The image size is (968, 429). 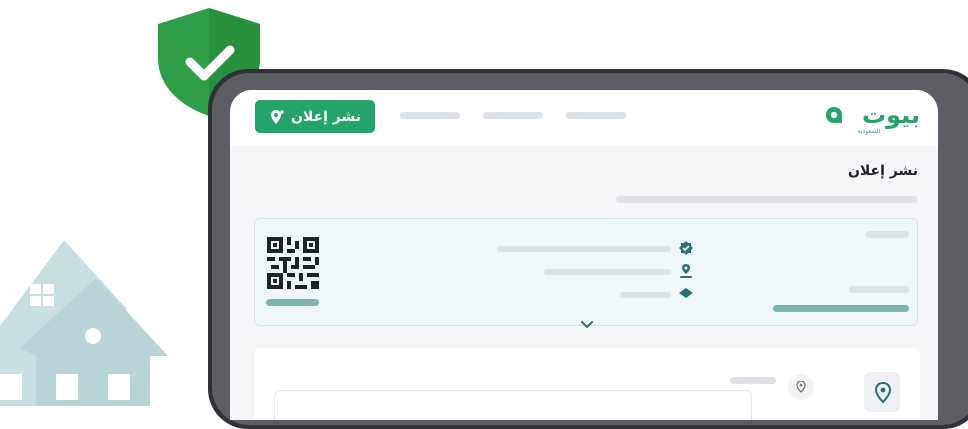 I want to click on location-button, so click(x=882, y=392).